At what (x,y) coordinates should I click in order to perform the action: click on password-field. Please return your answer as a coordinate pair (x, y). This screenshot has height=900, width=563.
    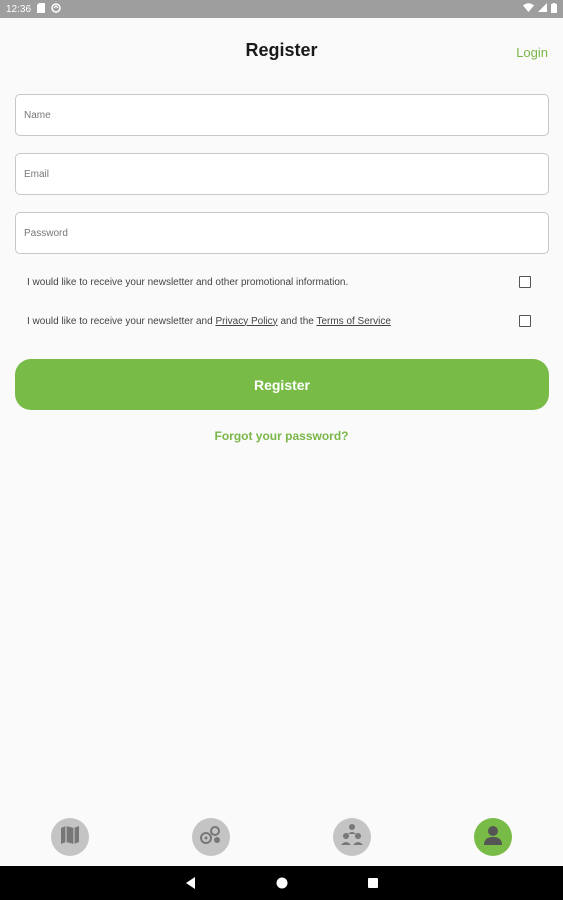
    Looking at the image, I should click on (282, 233).